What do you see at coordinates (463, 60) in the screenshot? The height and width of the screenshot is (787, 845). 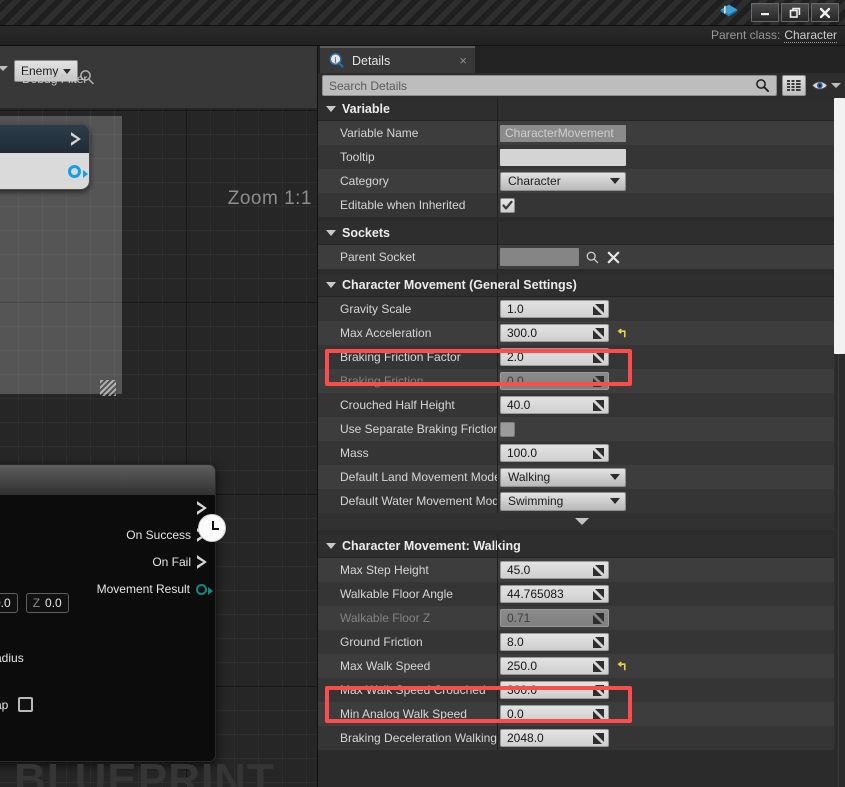 I see `tab-close-icon: ×` at bounding box center [463, 60].